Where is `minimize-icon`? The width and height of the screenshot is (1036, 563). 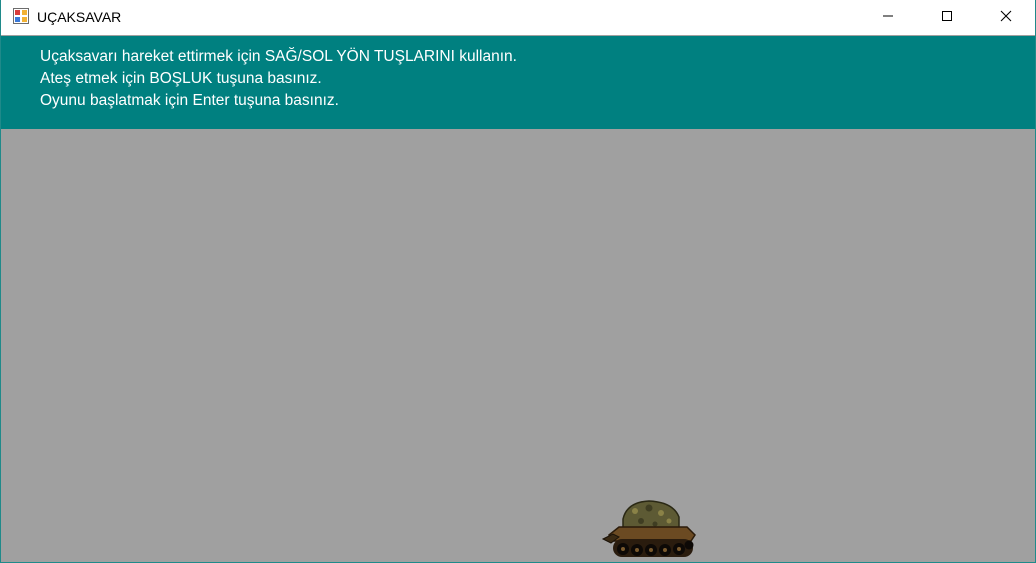
minimize-icon is located at coordinates (888, 18).